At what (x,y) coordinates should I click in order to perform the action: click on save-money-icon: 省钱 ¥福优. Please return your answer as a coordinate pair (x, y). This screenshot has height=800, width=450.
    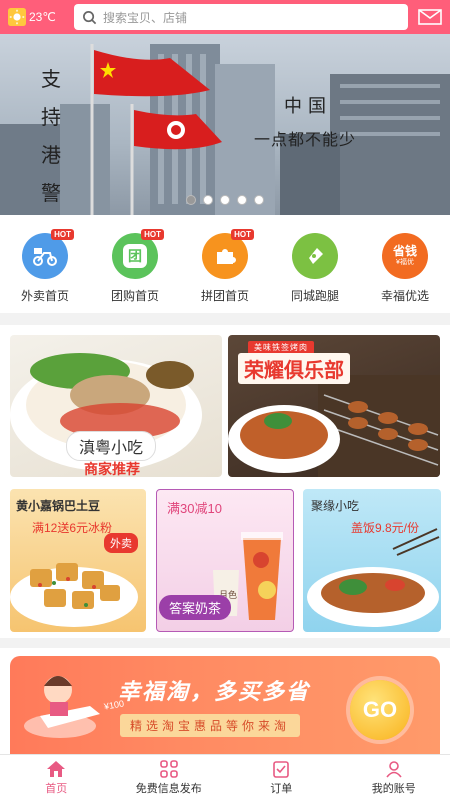
    Looking at the image, I should click on (405, 256).